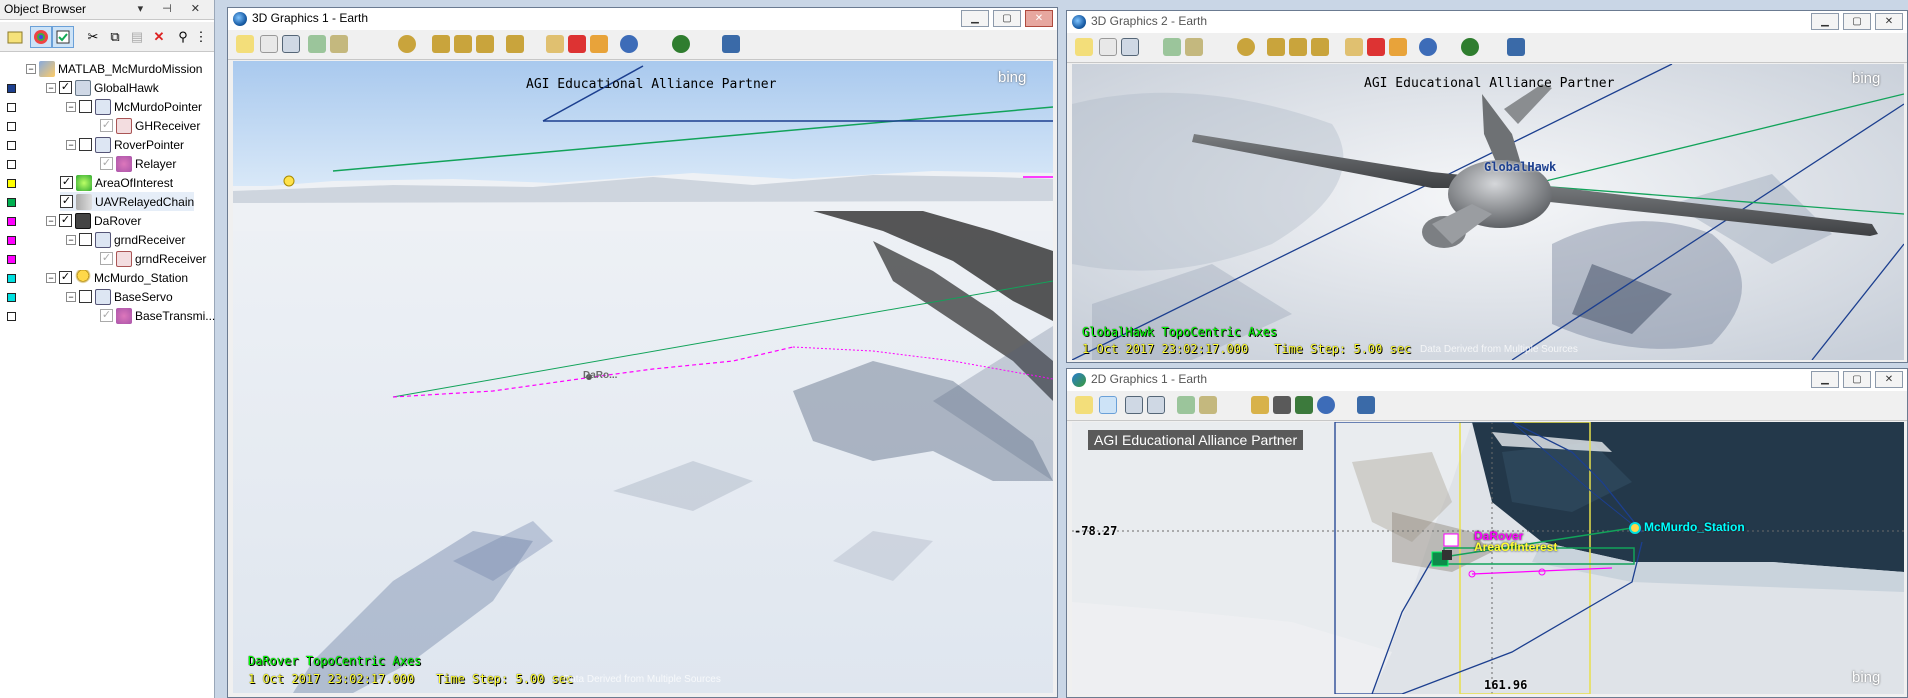 This screenshot has height=698, width=1908. What do you see at coordinates (11, 202) in the screenshot?
I see `color-swatch-chain` at bounding box center [11, 202].